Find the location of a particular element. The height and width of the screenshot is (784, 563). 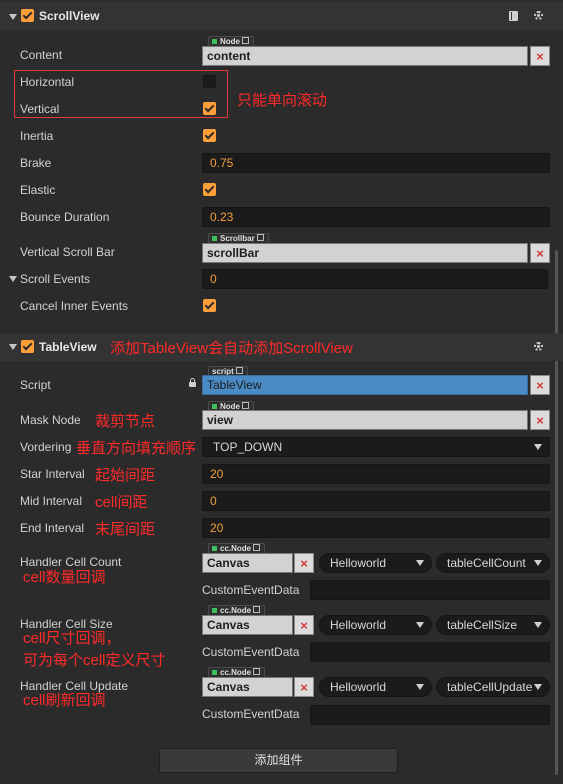

annotation-end: 末尾间距 is located at coordinates (125, 529).